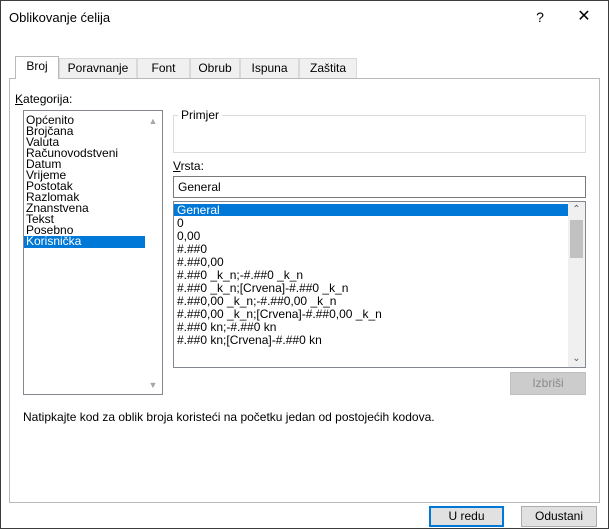 Image resolution: width=609 pixels, height=529 pixels. I want to click on format-list-scrollbar: ⌃ ⌄, so click(576, 284).